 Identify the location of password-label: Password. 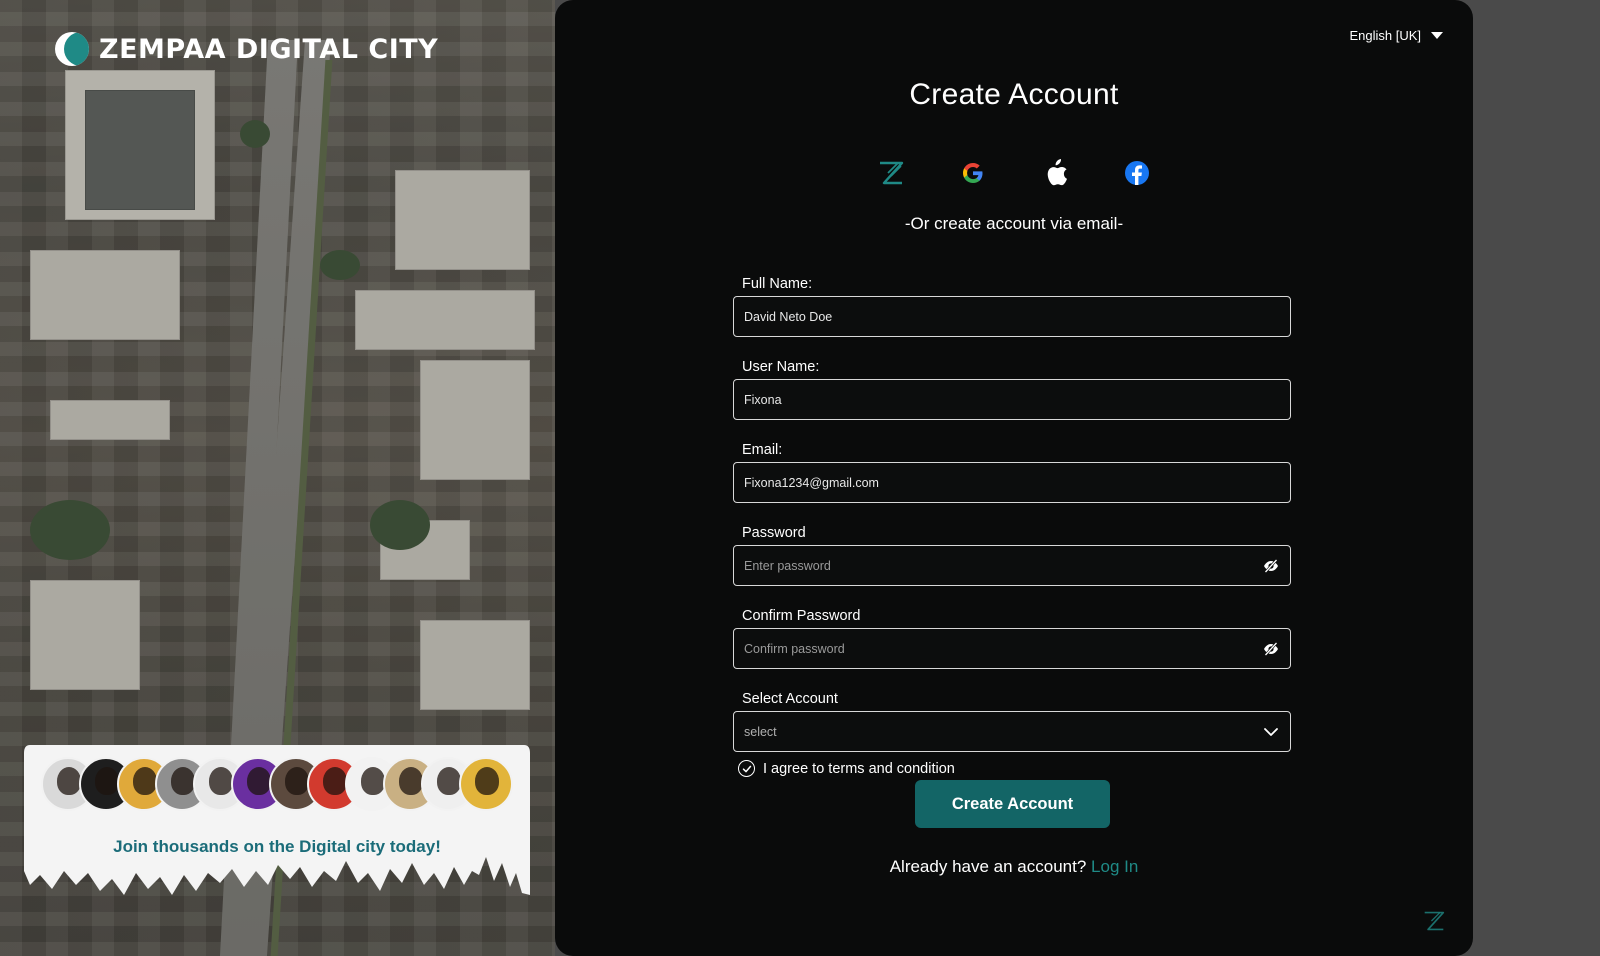
(774, 533).